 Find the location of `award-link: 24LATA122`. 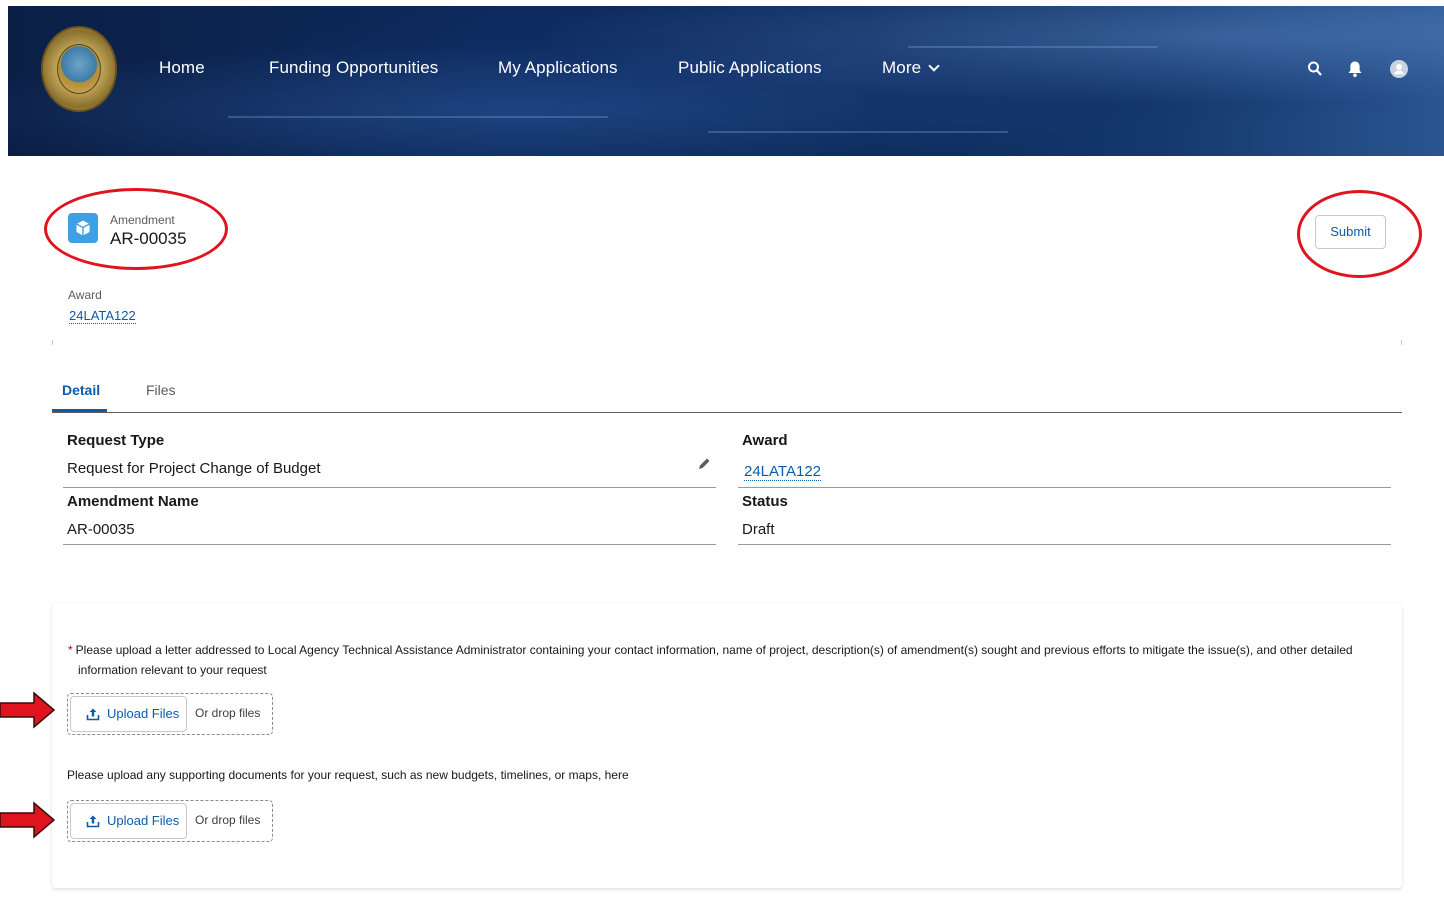

award-link: 24LATA122 is located at coordinates (782, 472).